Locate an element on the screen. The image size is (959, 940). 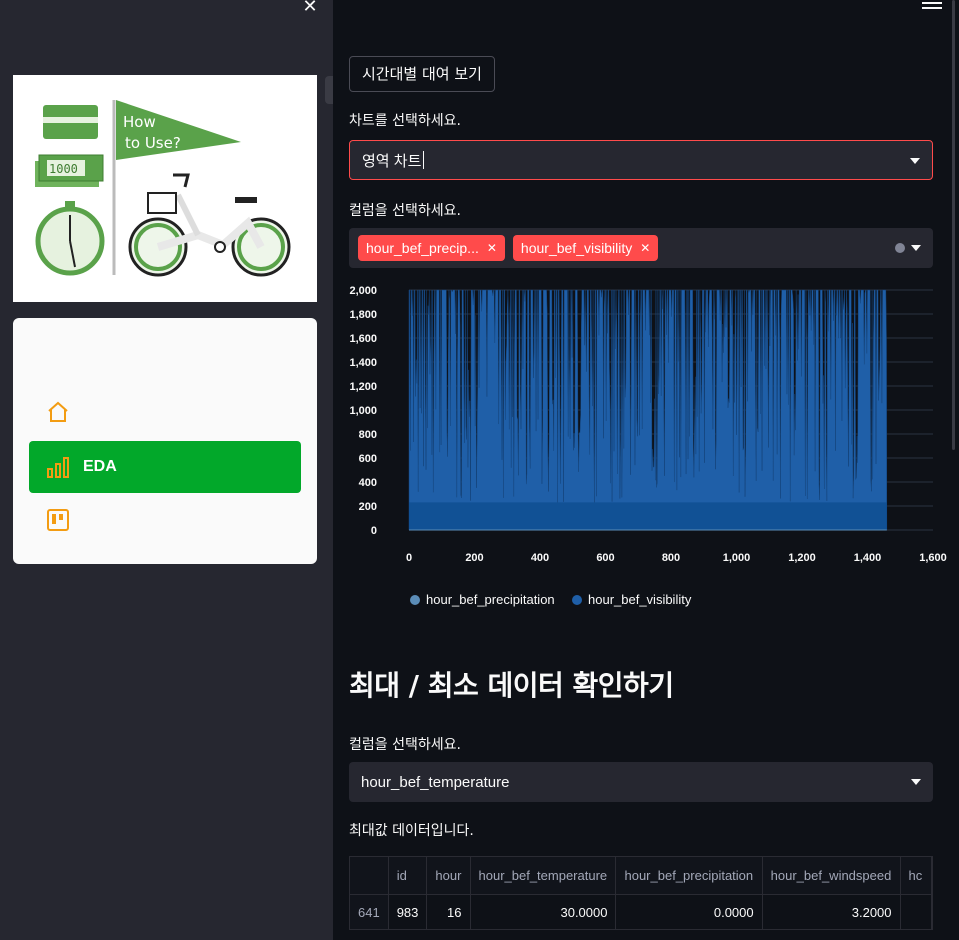
column-select-label: 컬럼을 선택하세요. is located at coordinates (405, 745).